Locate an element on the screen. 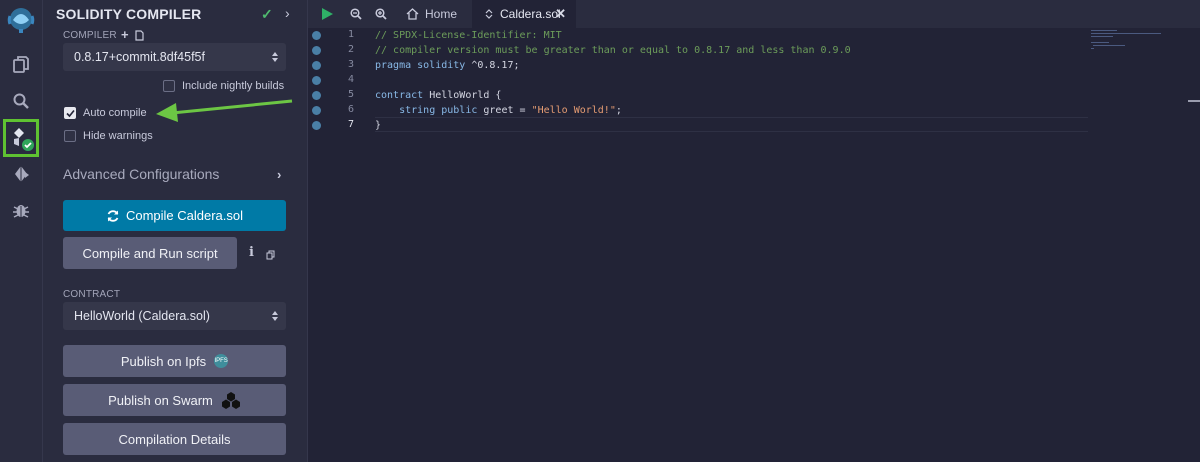 This screenshot has width=1200, height=462. editor-minimap is located at coordinates (1144, 245).